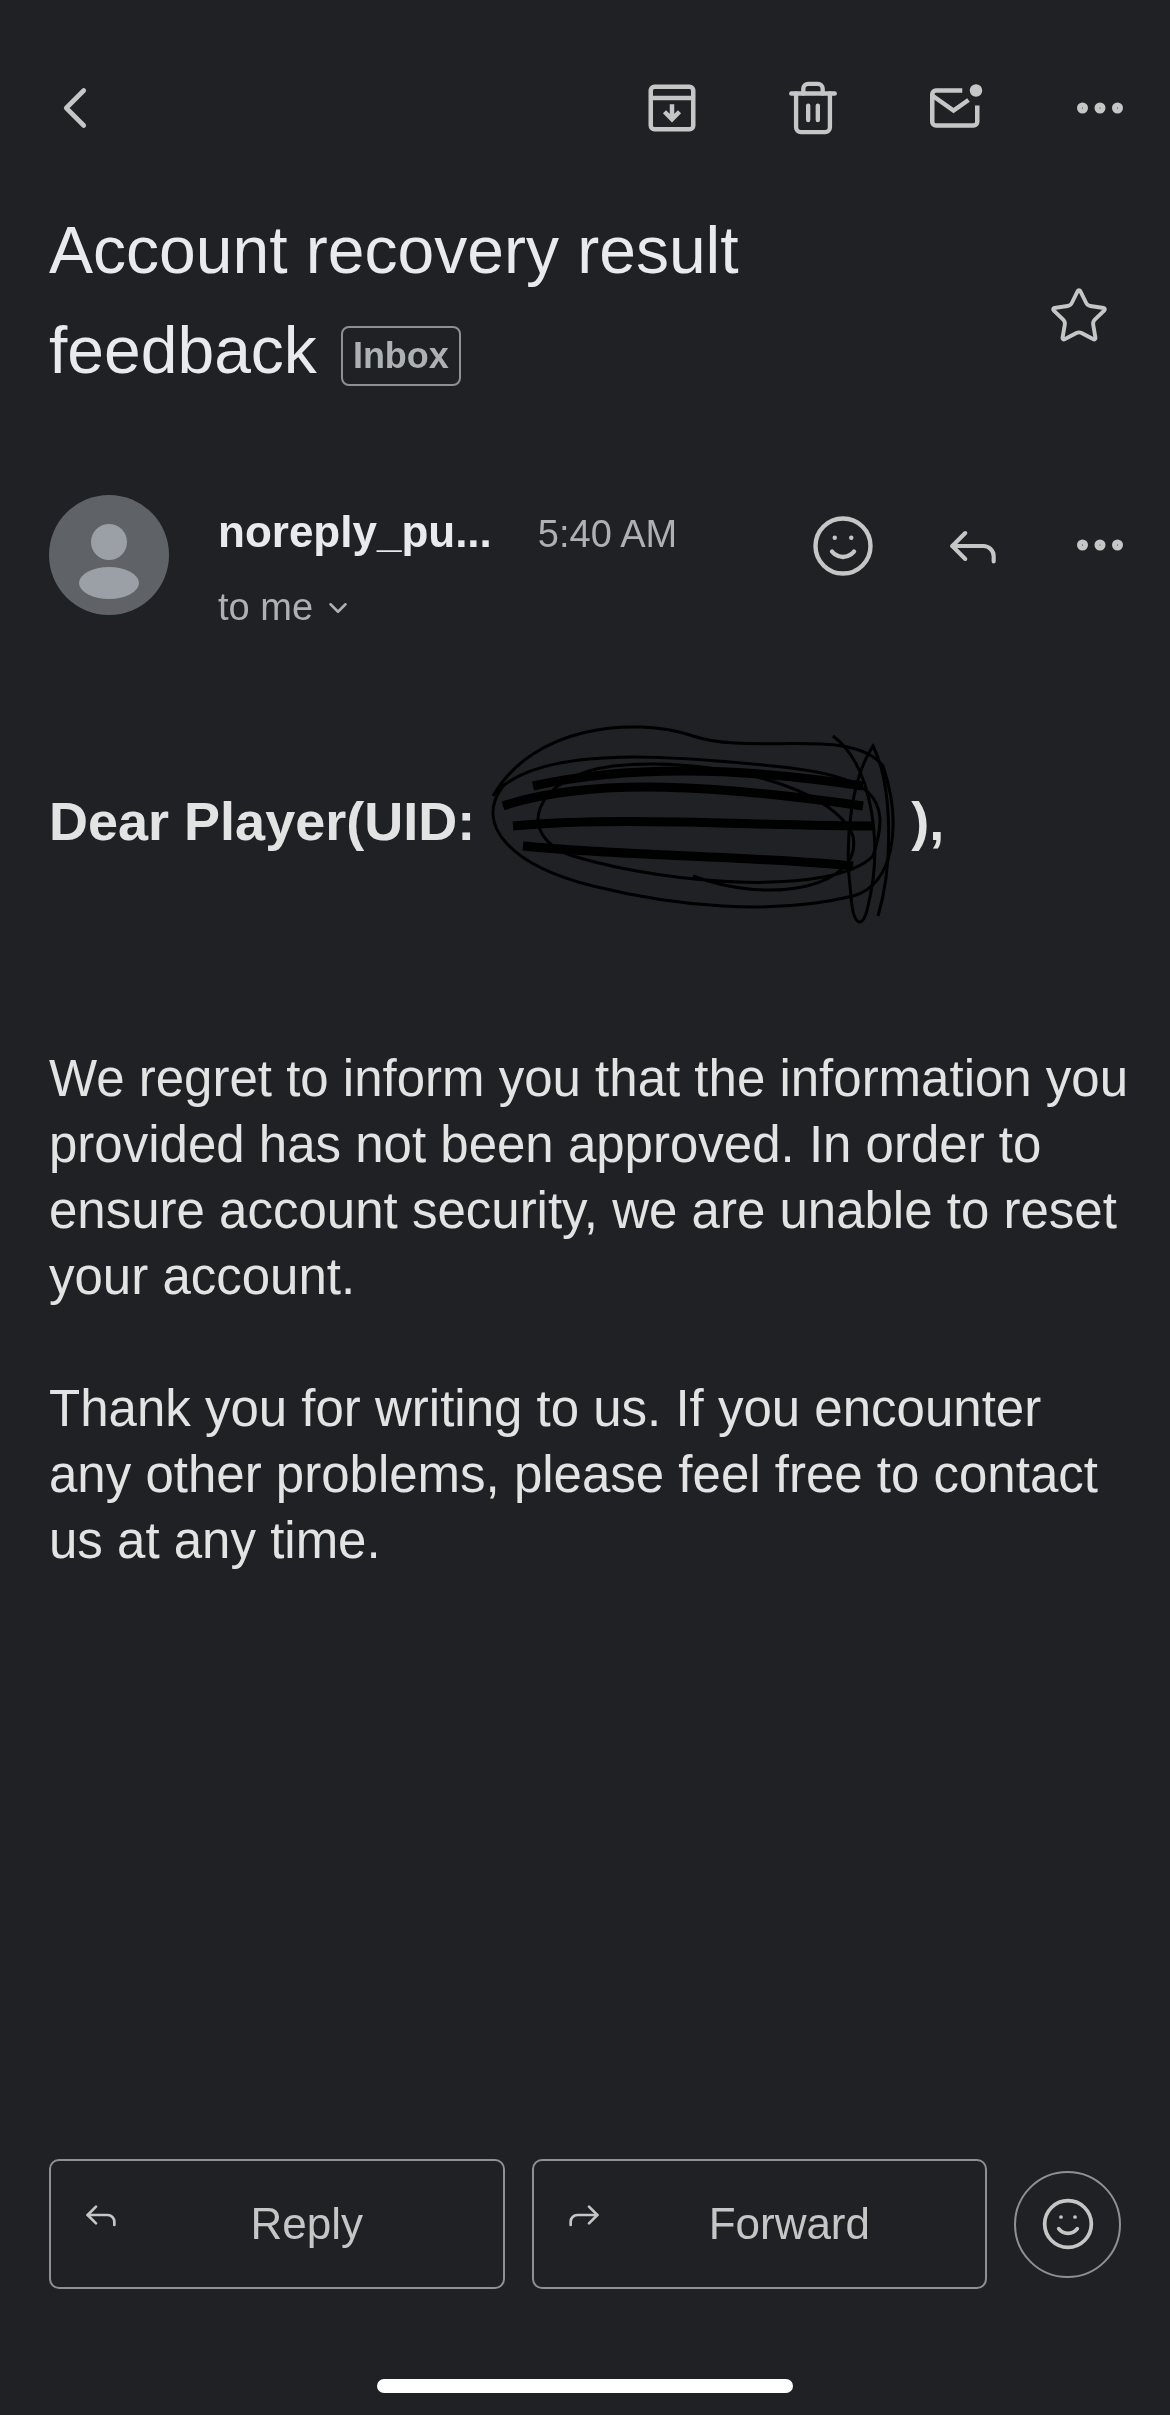 The height and width of the screenshot is (2415, 1170). I want to click on reply-button: Reply, so click(277, 2224).